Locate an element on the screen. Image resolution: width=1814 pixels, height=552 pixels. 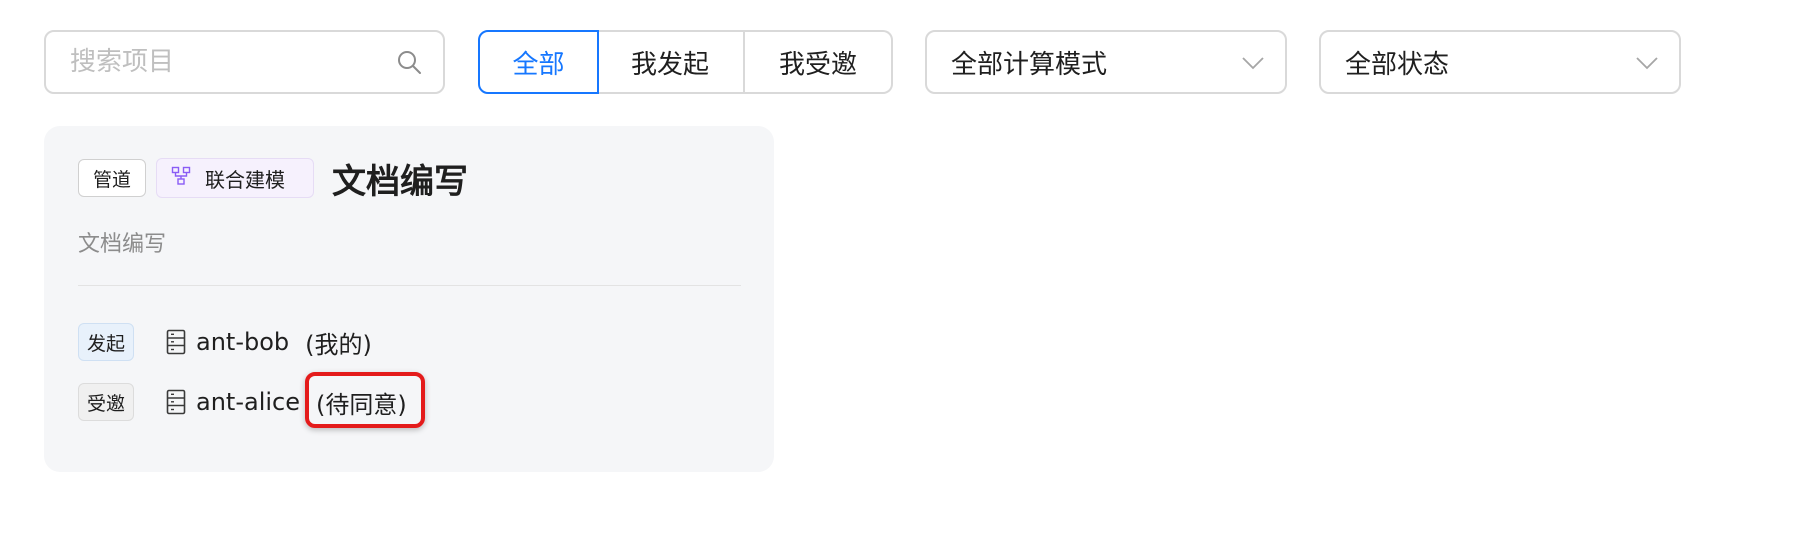
node-name: ant-alice is located at coordinates (248, 402).